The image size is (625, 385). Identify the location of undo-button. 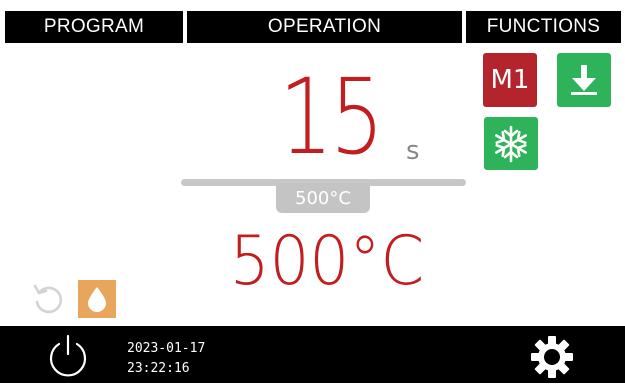
(48, 299).